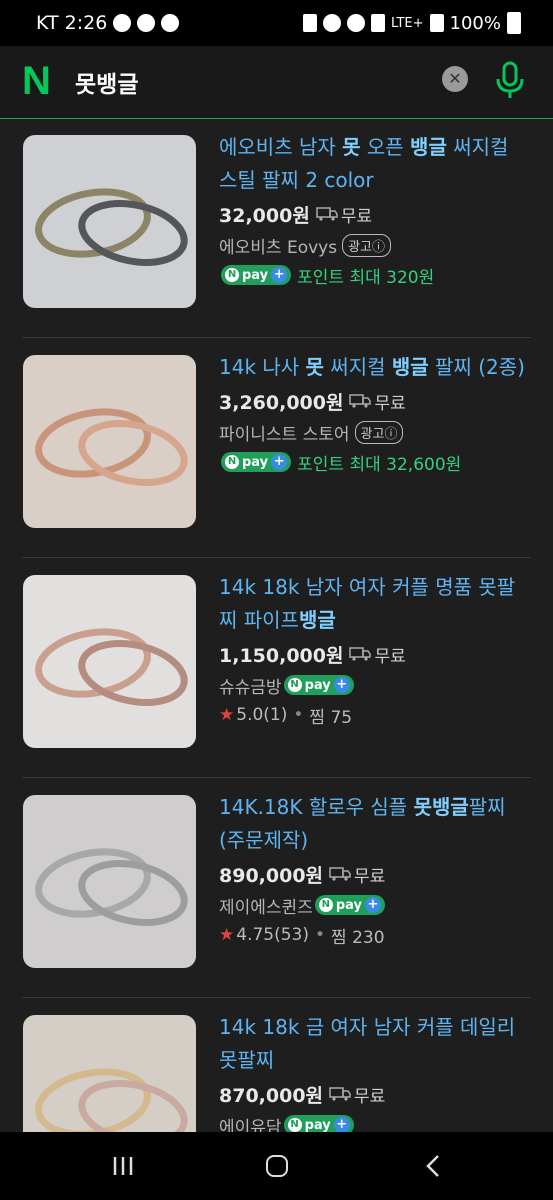 The width and height of the screenshot is (553, 1200). Describe the element at coordinates (476, 367) in the screenshot. I see `title-fragment: 팔찌 (2종)` at that location.